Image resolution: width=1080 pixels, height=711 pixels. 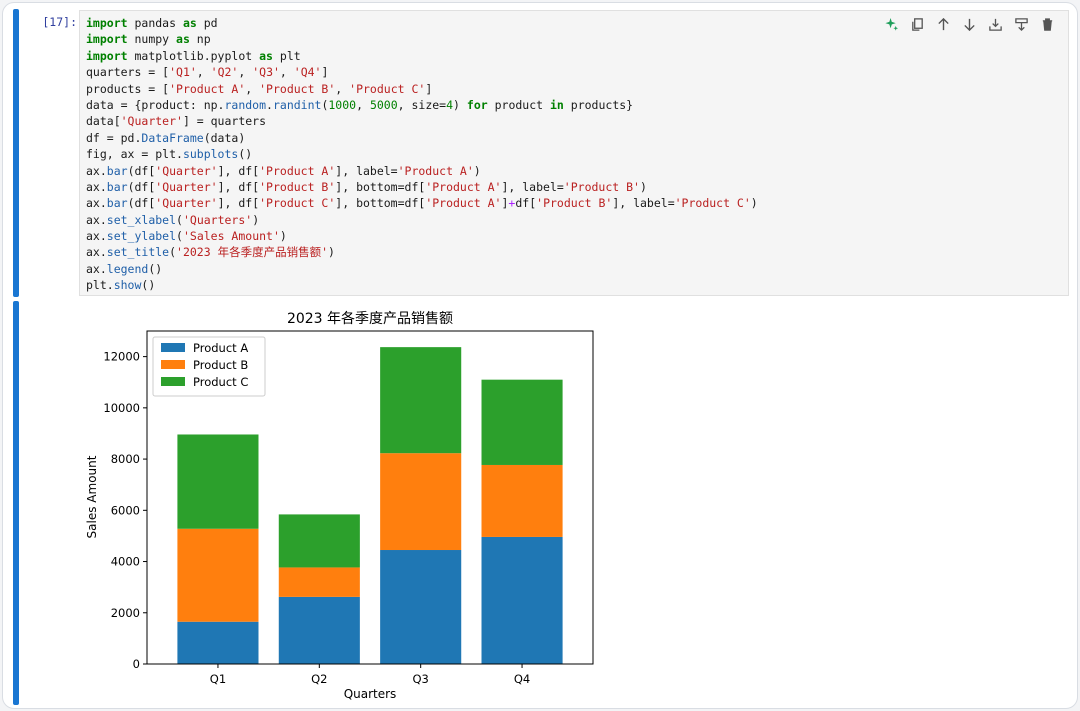 I want to click on code-line: quarters = ['Q1', 'Q2', 'Q3', 'Q4'], so click(x=422, y=72).